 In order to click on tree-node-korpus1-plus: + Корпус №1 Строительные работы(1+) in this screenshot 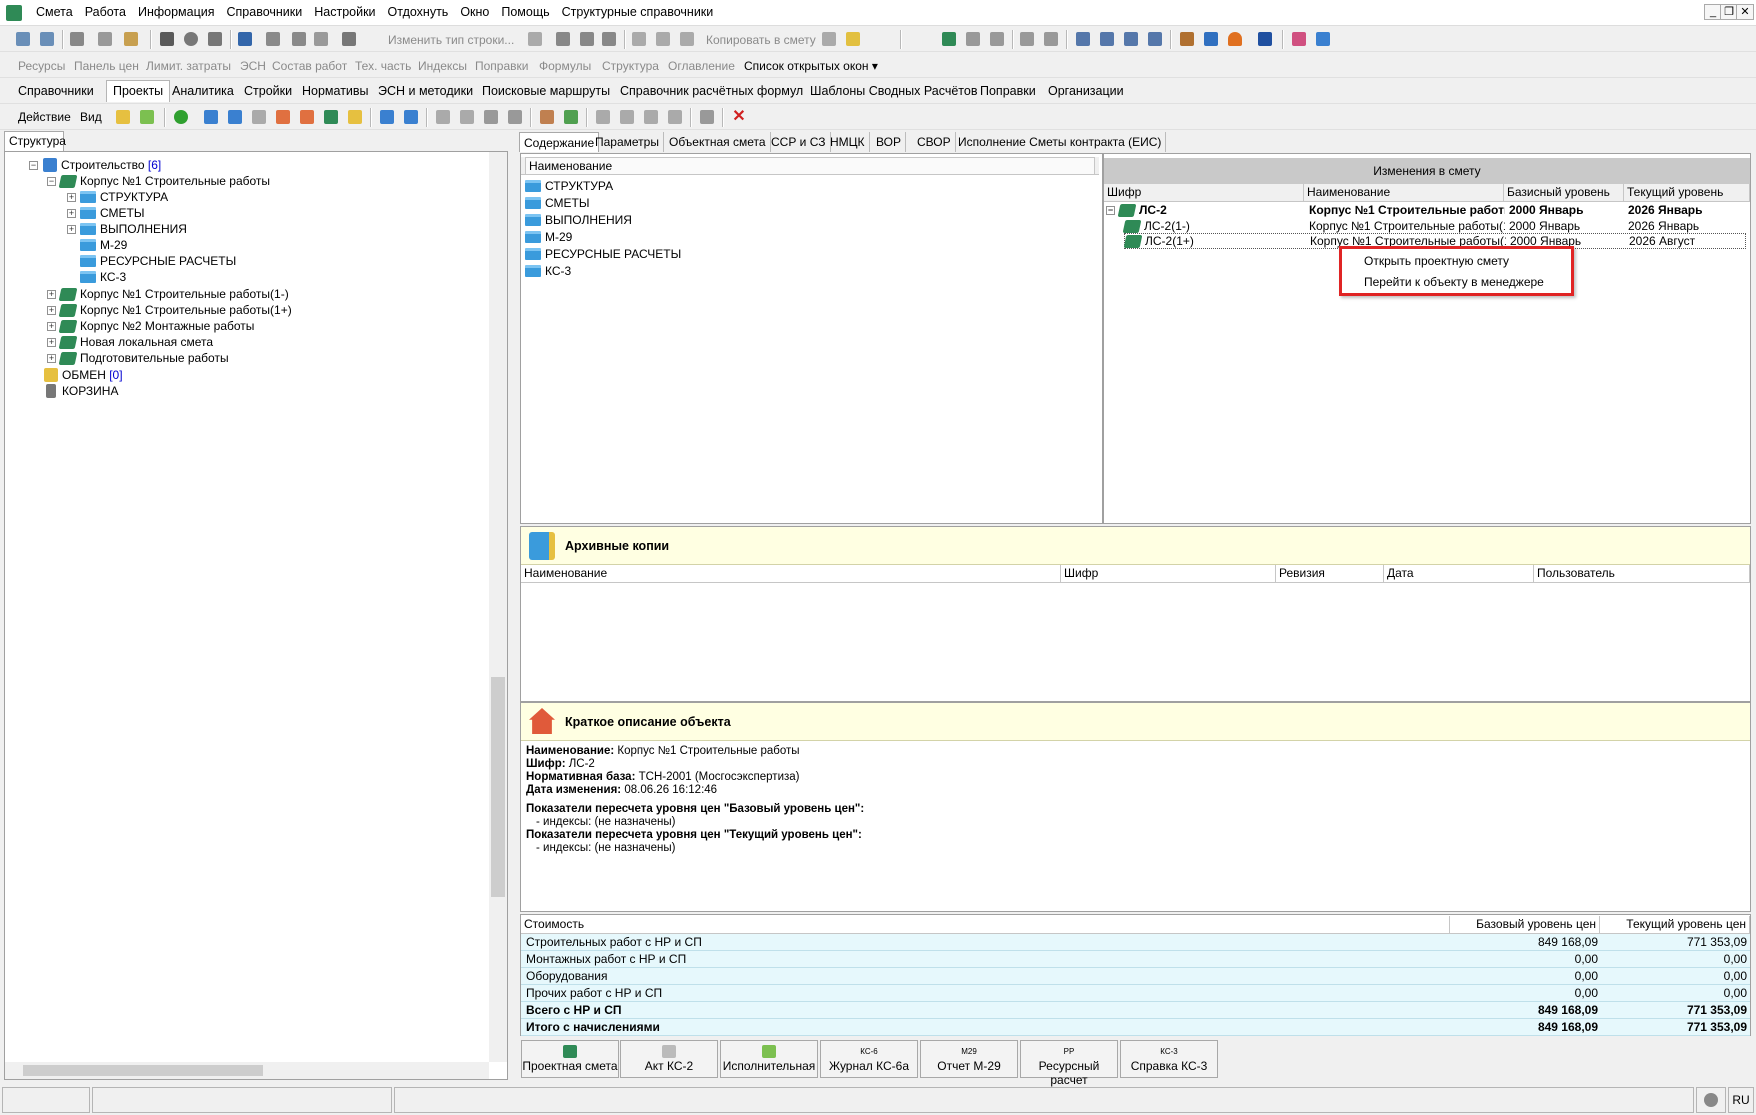, I will do `click(169, 310)`.